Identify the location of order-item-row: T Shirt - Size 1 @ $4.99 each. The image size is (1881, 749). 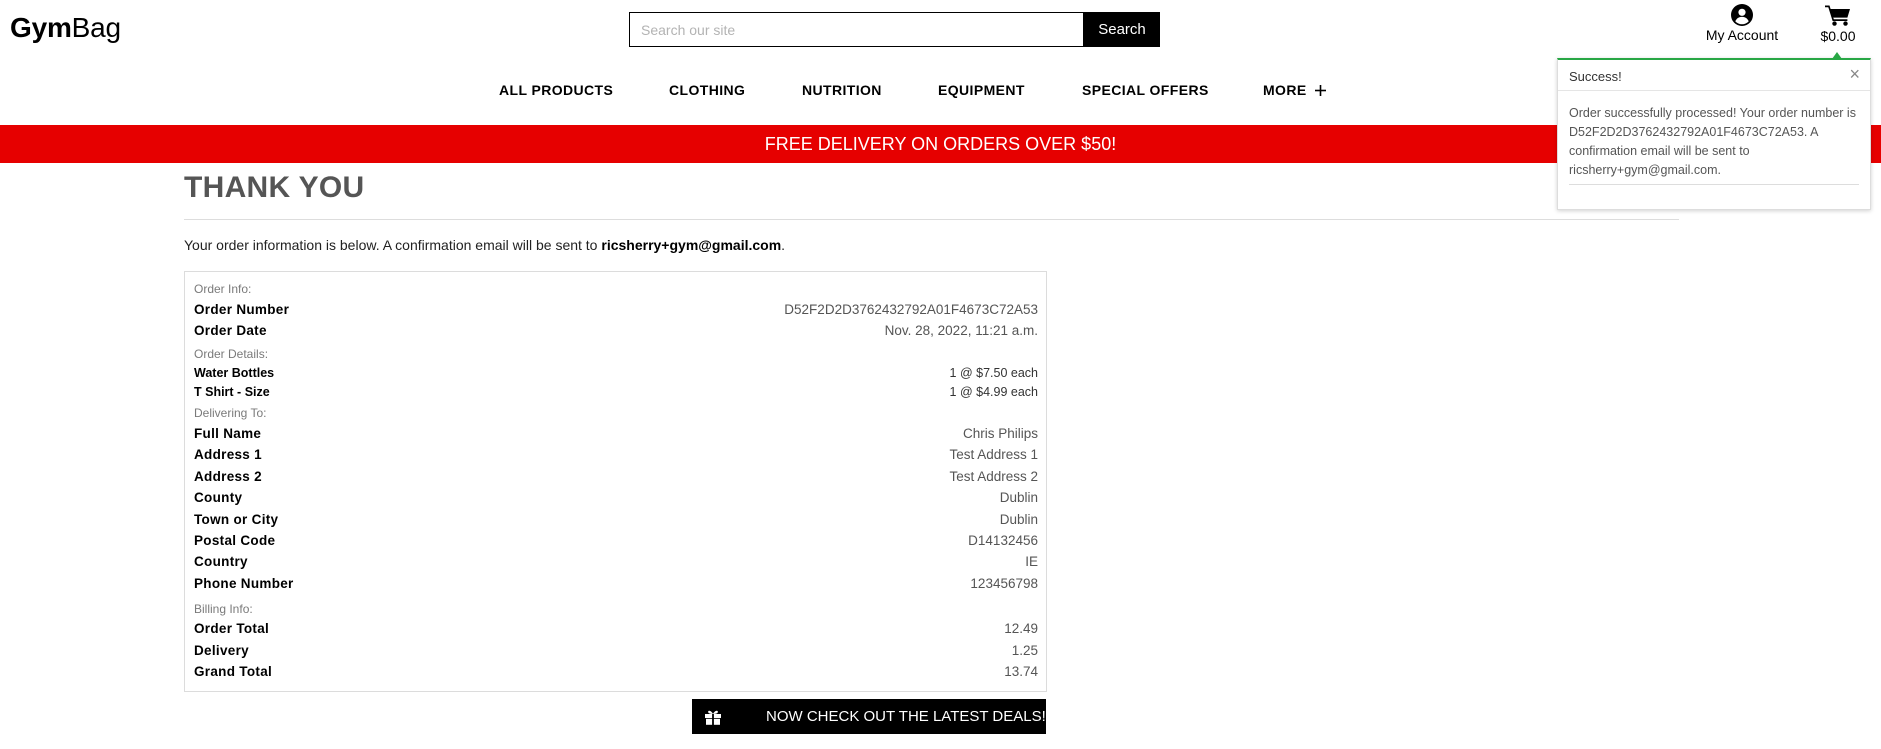
(616, 392).